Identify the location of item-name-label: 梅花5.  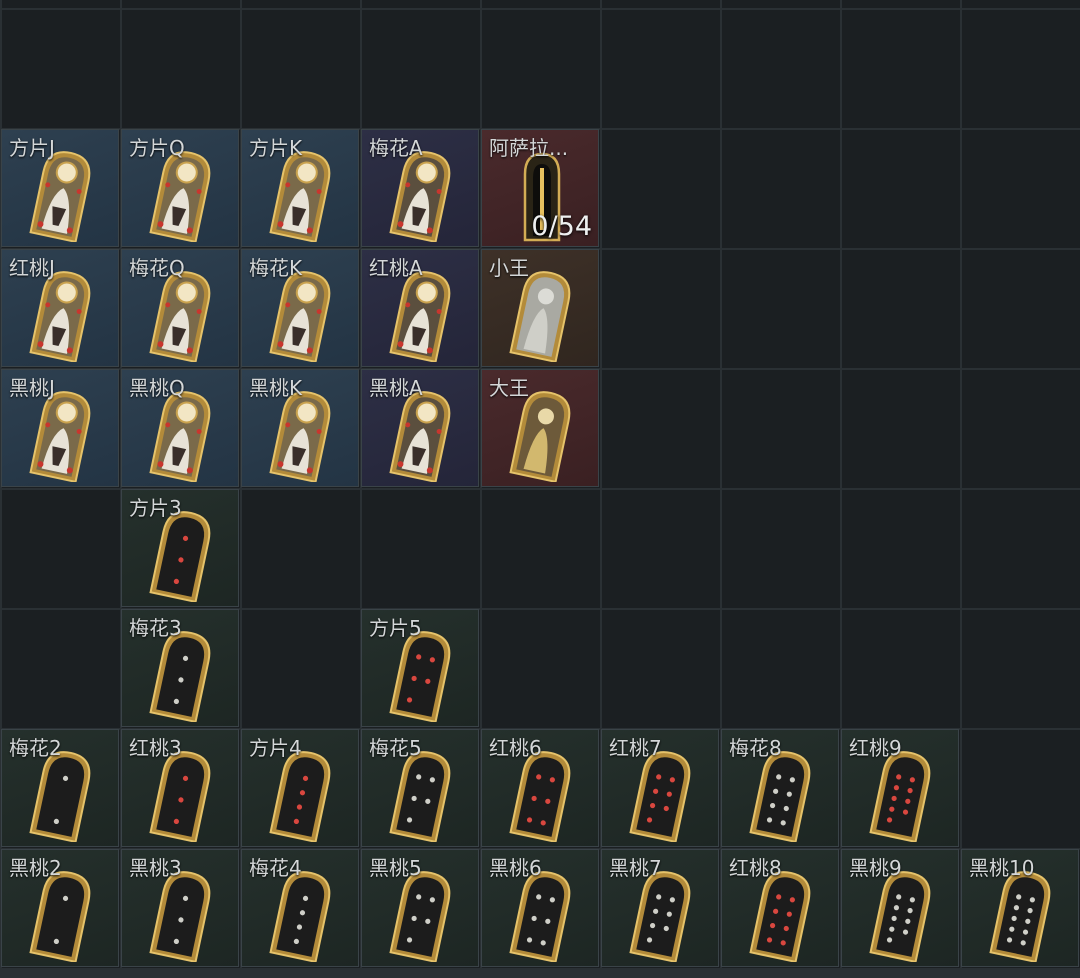
(395, 748).